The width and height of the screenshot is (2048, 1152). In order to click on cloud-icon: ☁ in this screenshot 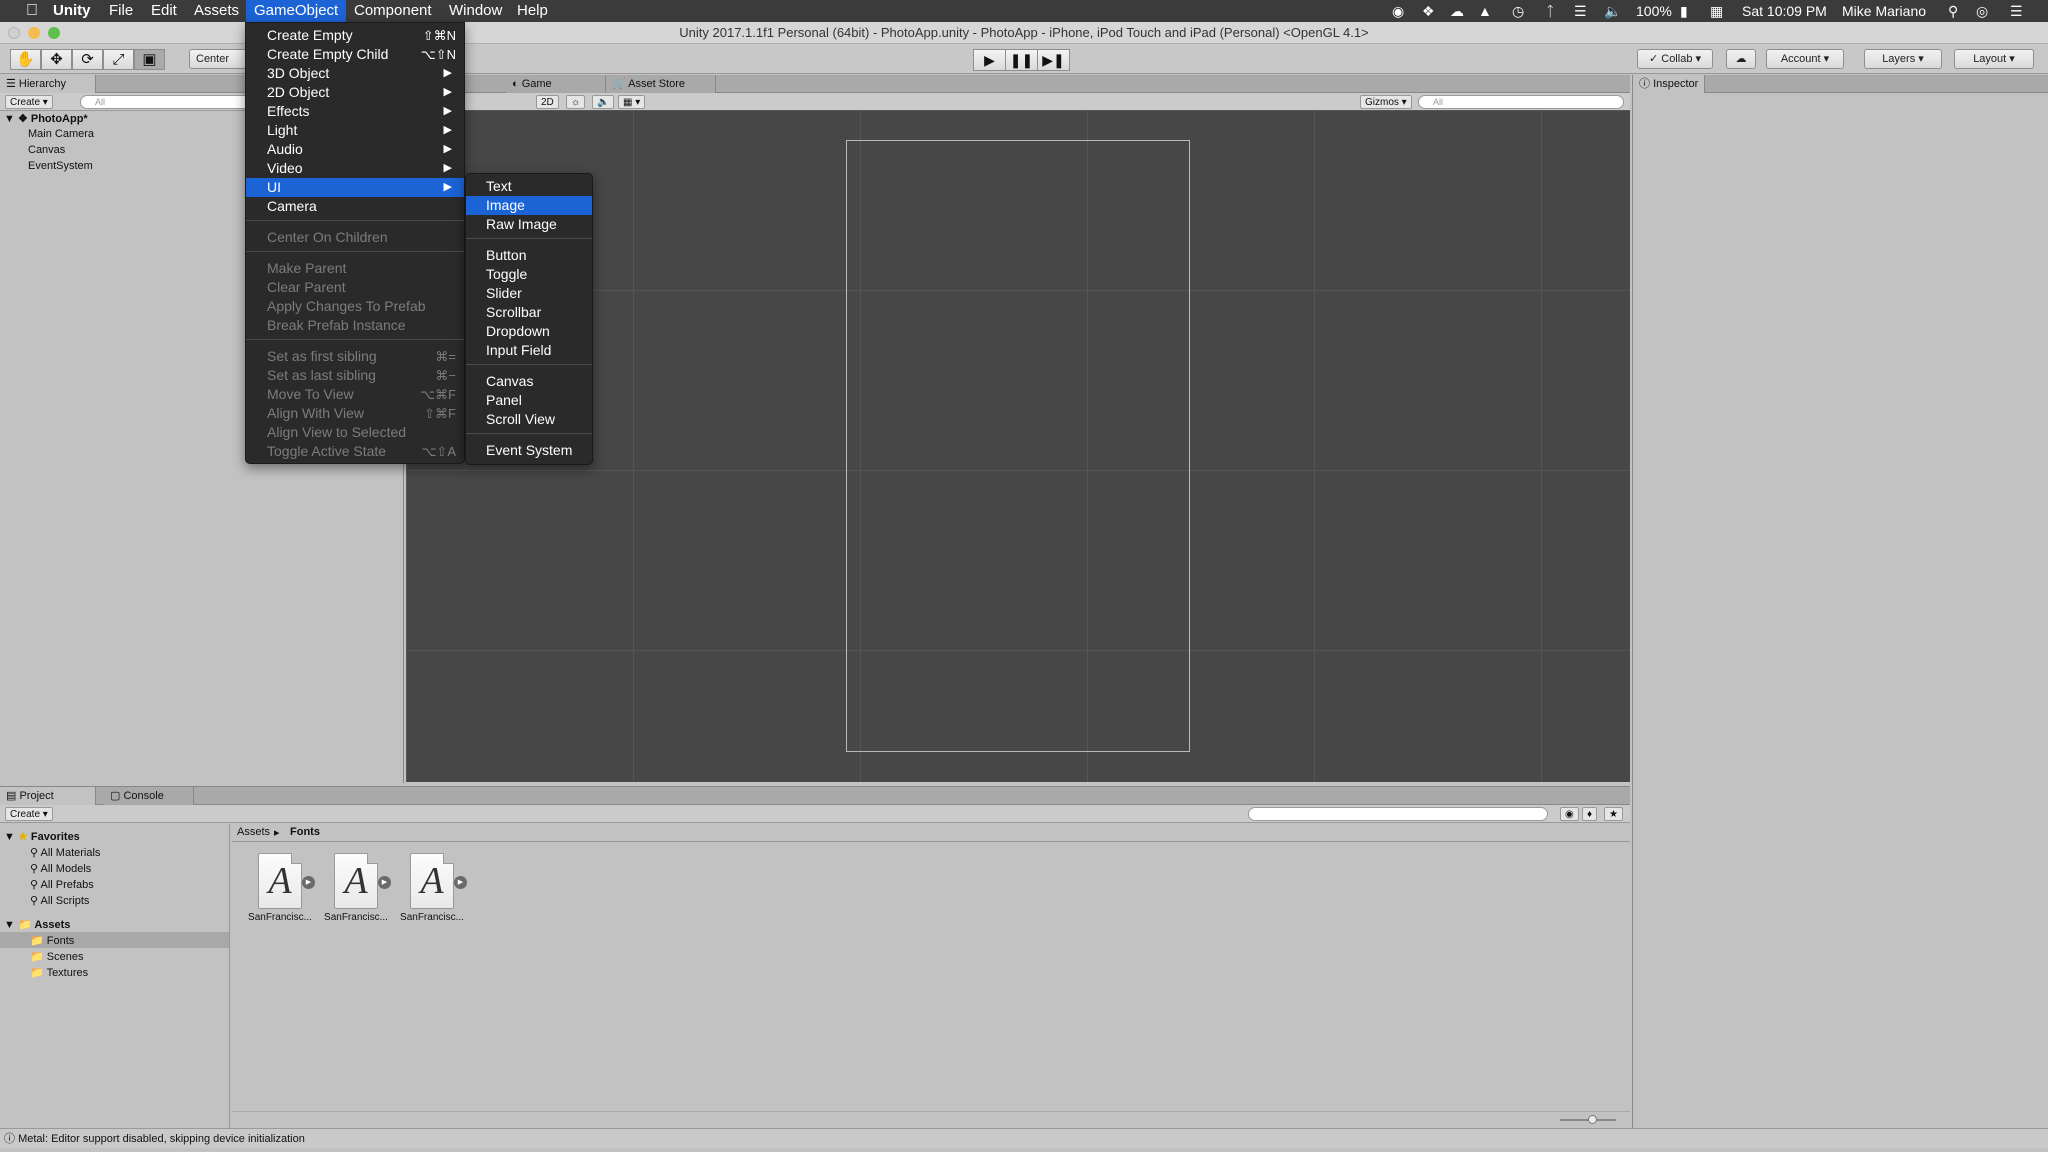, I will do `click(1457, 11)`.